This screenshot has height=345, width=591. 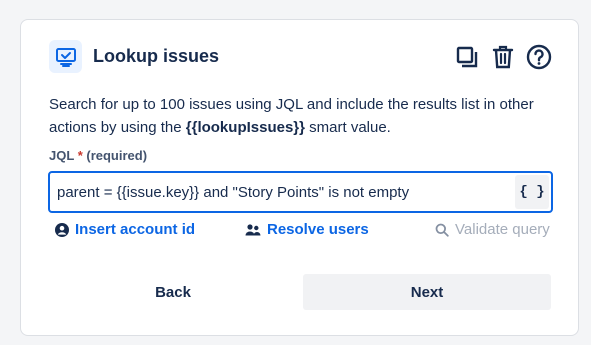 I want to click on user-circle-icon, so click(x=62, y=229).